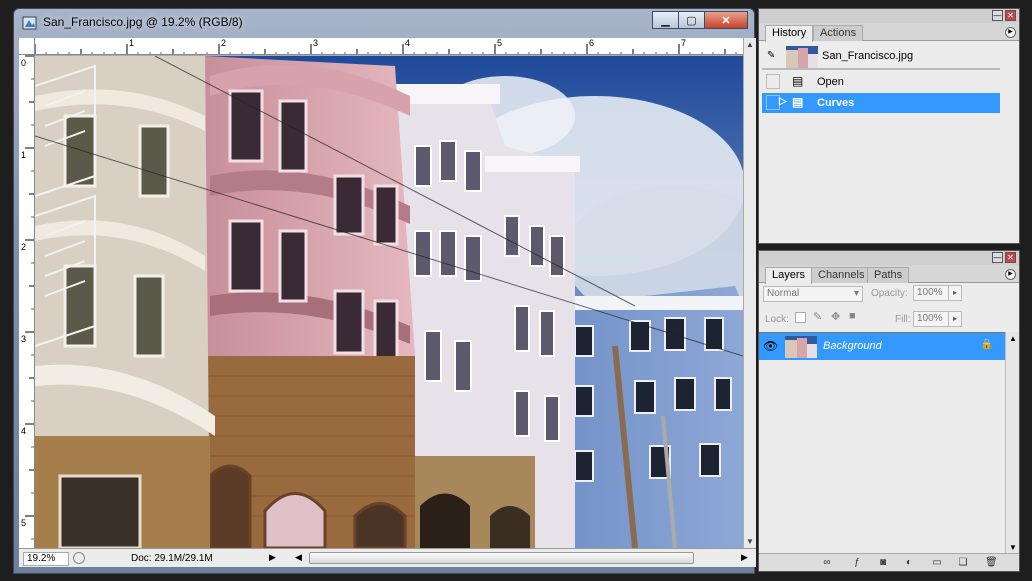 This screenshot has width=1032, height=581. I want to click on horizontal-ruler: 1 2 3 4 5 6 7, so click(389, 46).